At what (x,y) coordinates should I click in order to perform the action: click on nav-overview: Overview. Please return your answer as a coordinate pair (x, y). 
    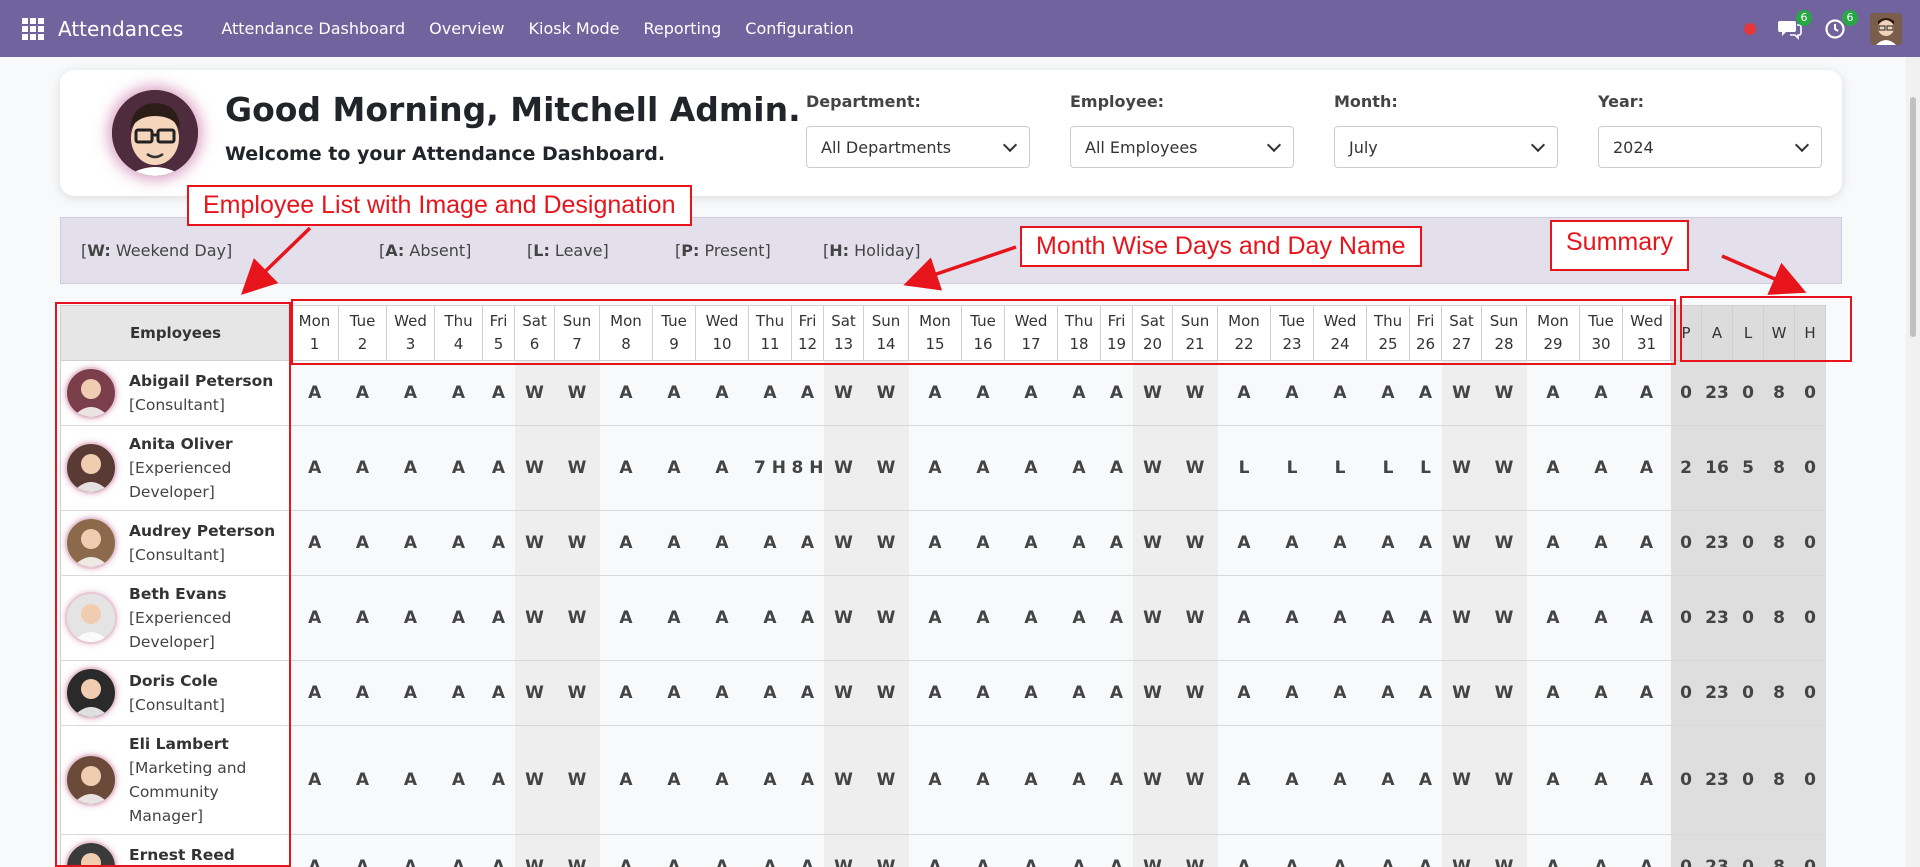
    Looking at the image, I should click on (466, 28).